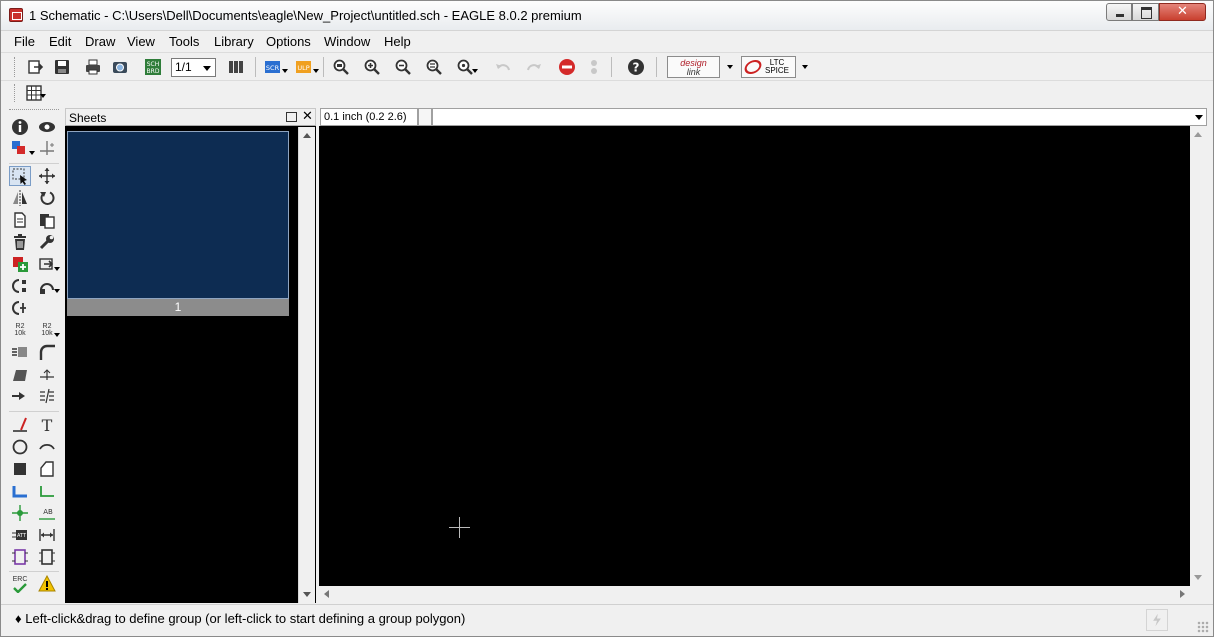 Image resolution: width=1214 pixels, height=637 pixels. I want to click on miter-icon, so click(47, 352).